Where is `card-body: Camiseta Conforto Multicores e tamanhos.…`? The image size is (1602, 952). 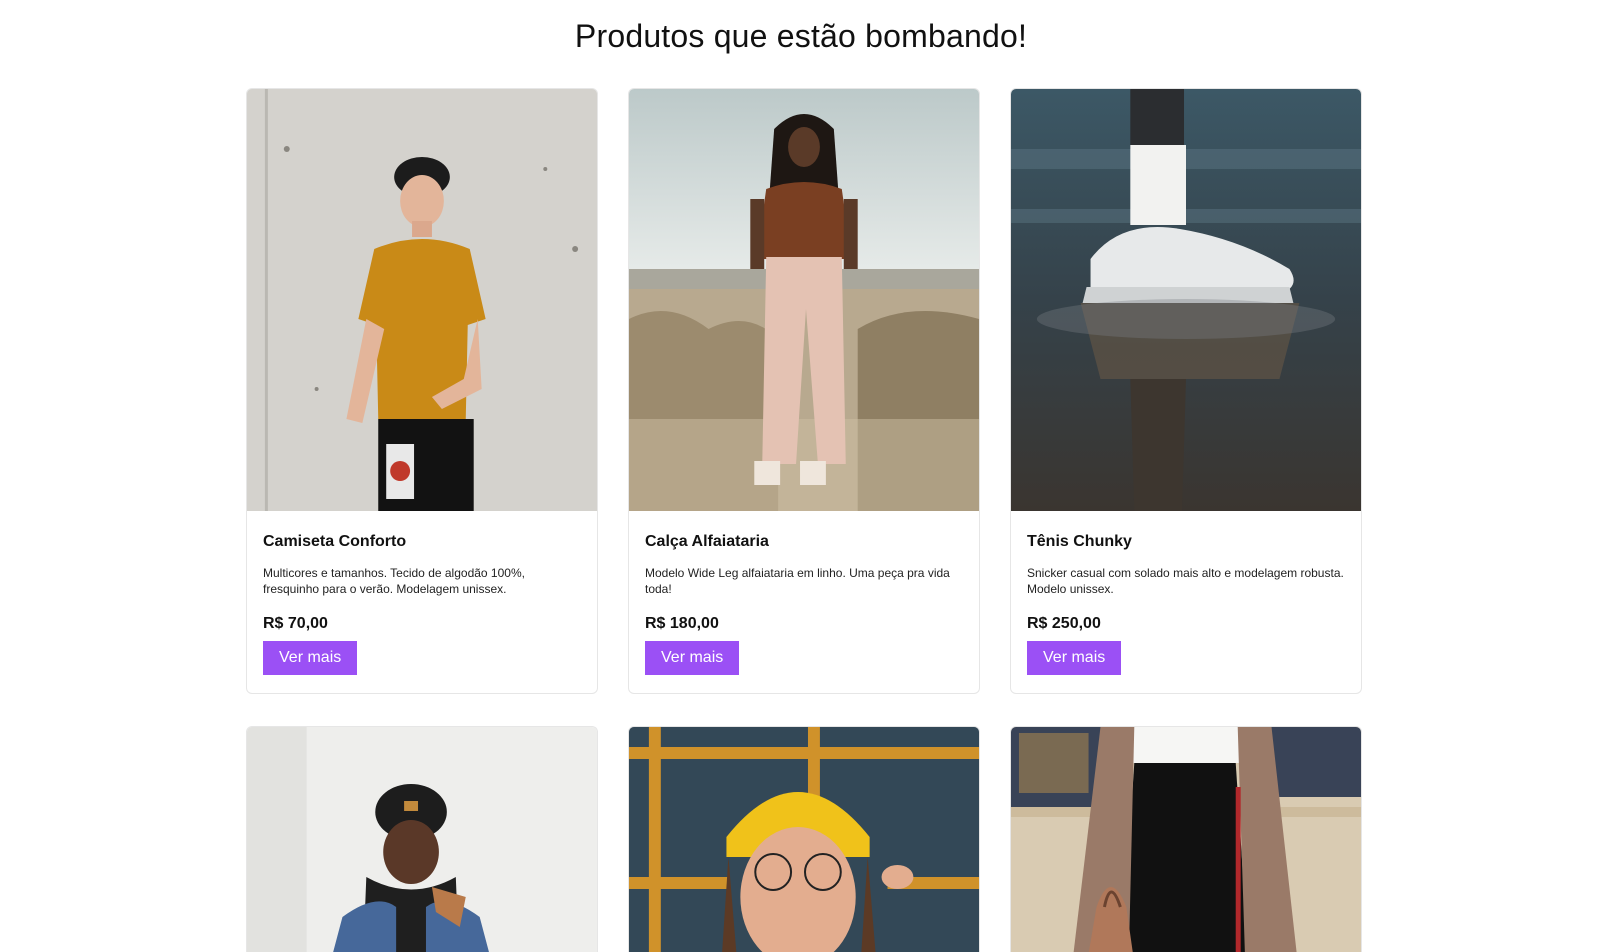
card-body: Camiseta Conforto Multicores e tamanhos.… is located at coordinates (422, 601).